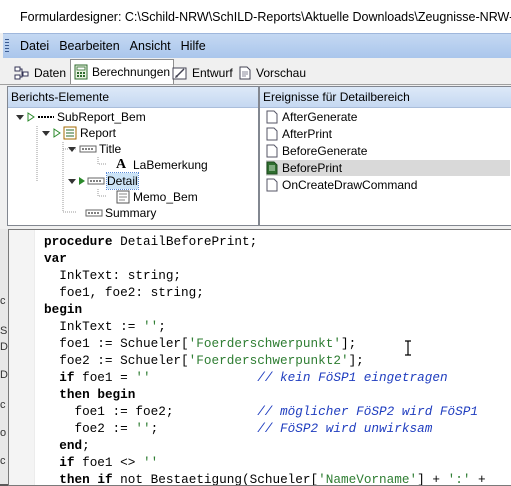  Describe the element at coordinates (388, 151) in the screenshot. I see `event-beforegenerate: BeforeGenerate` at that location.